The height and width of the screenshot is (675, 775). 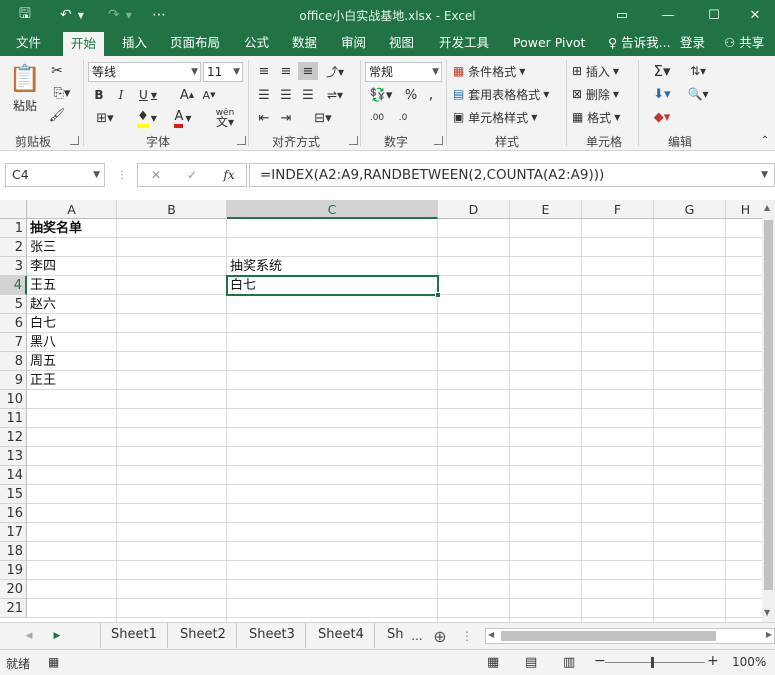 What do you see at coordinates (29, 636) in the screenshot?
I see `sheet-prev-button: ◀` at bounding box center [29, 636].